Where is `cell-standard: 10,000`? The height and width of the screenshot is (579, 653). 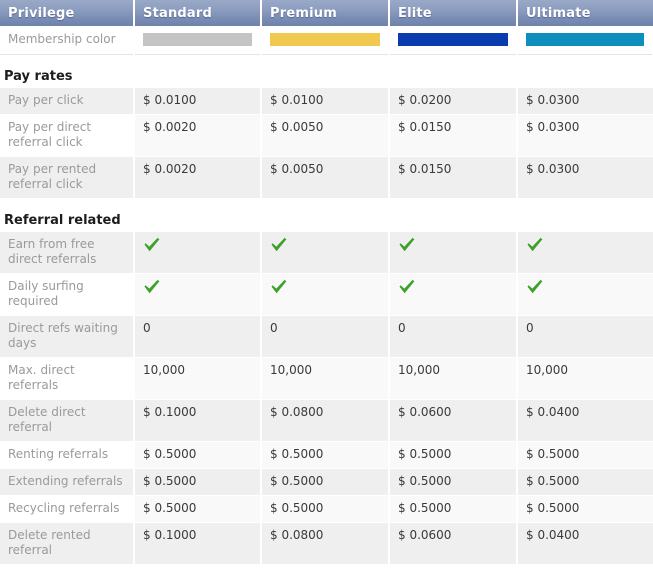 cell-standard: 10,000 is located at coordinates (198, 378).